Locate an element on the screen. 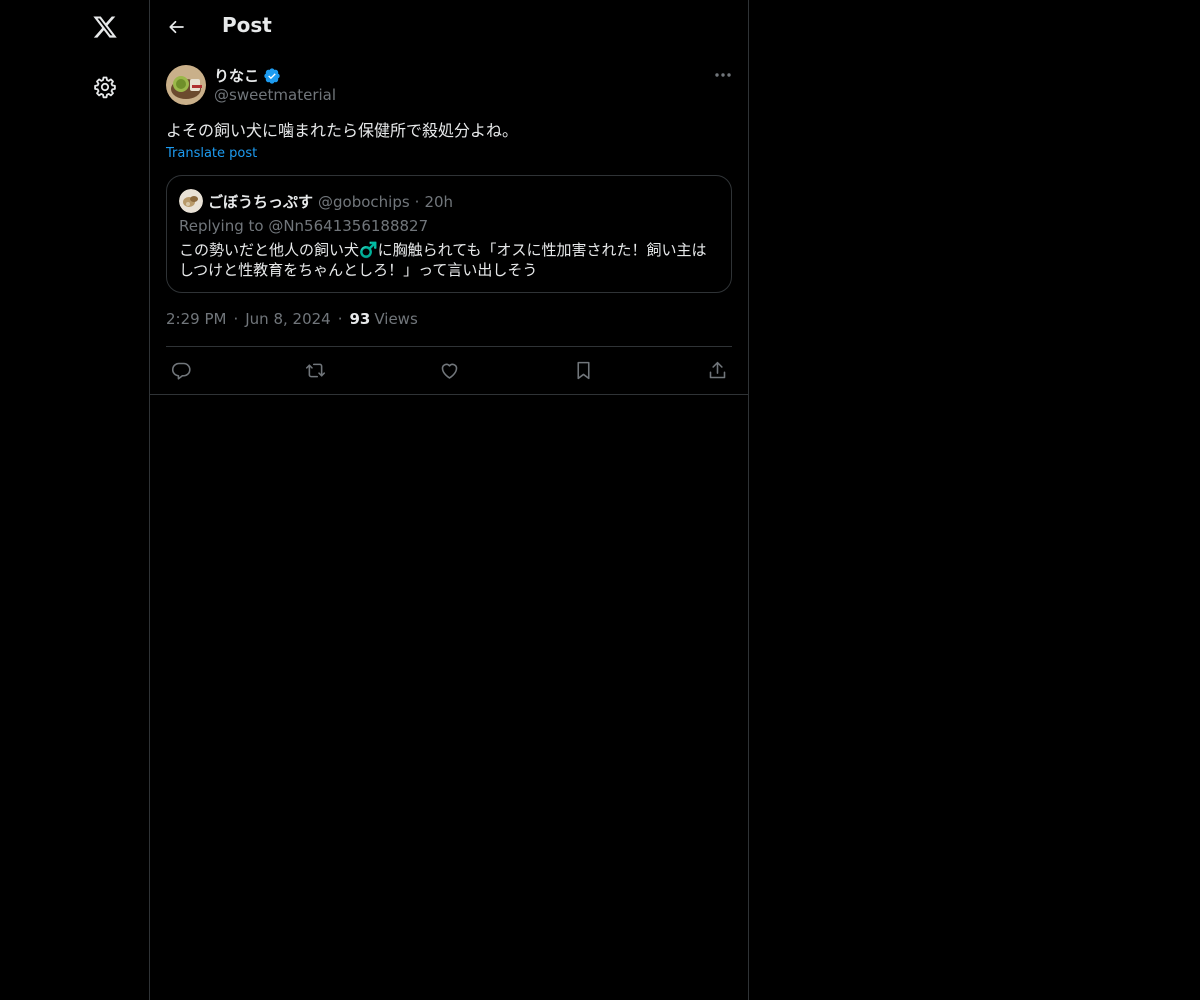 The image size is (1200, 1000). left-sidebar is located at coordinates (75, 500).